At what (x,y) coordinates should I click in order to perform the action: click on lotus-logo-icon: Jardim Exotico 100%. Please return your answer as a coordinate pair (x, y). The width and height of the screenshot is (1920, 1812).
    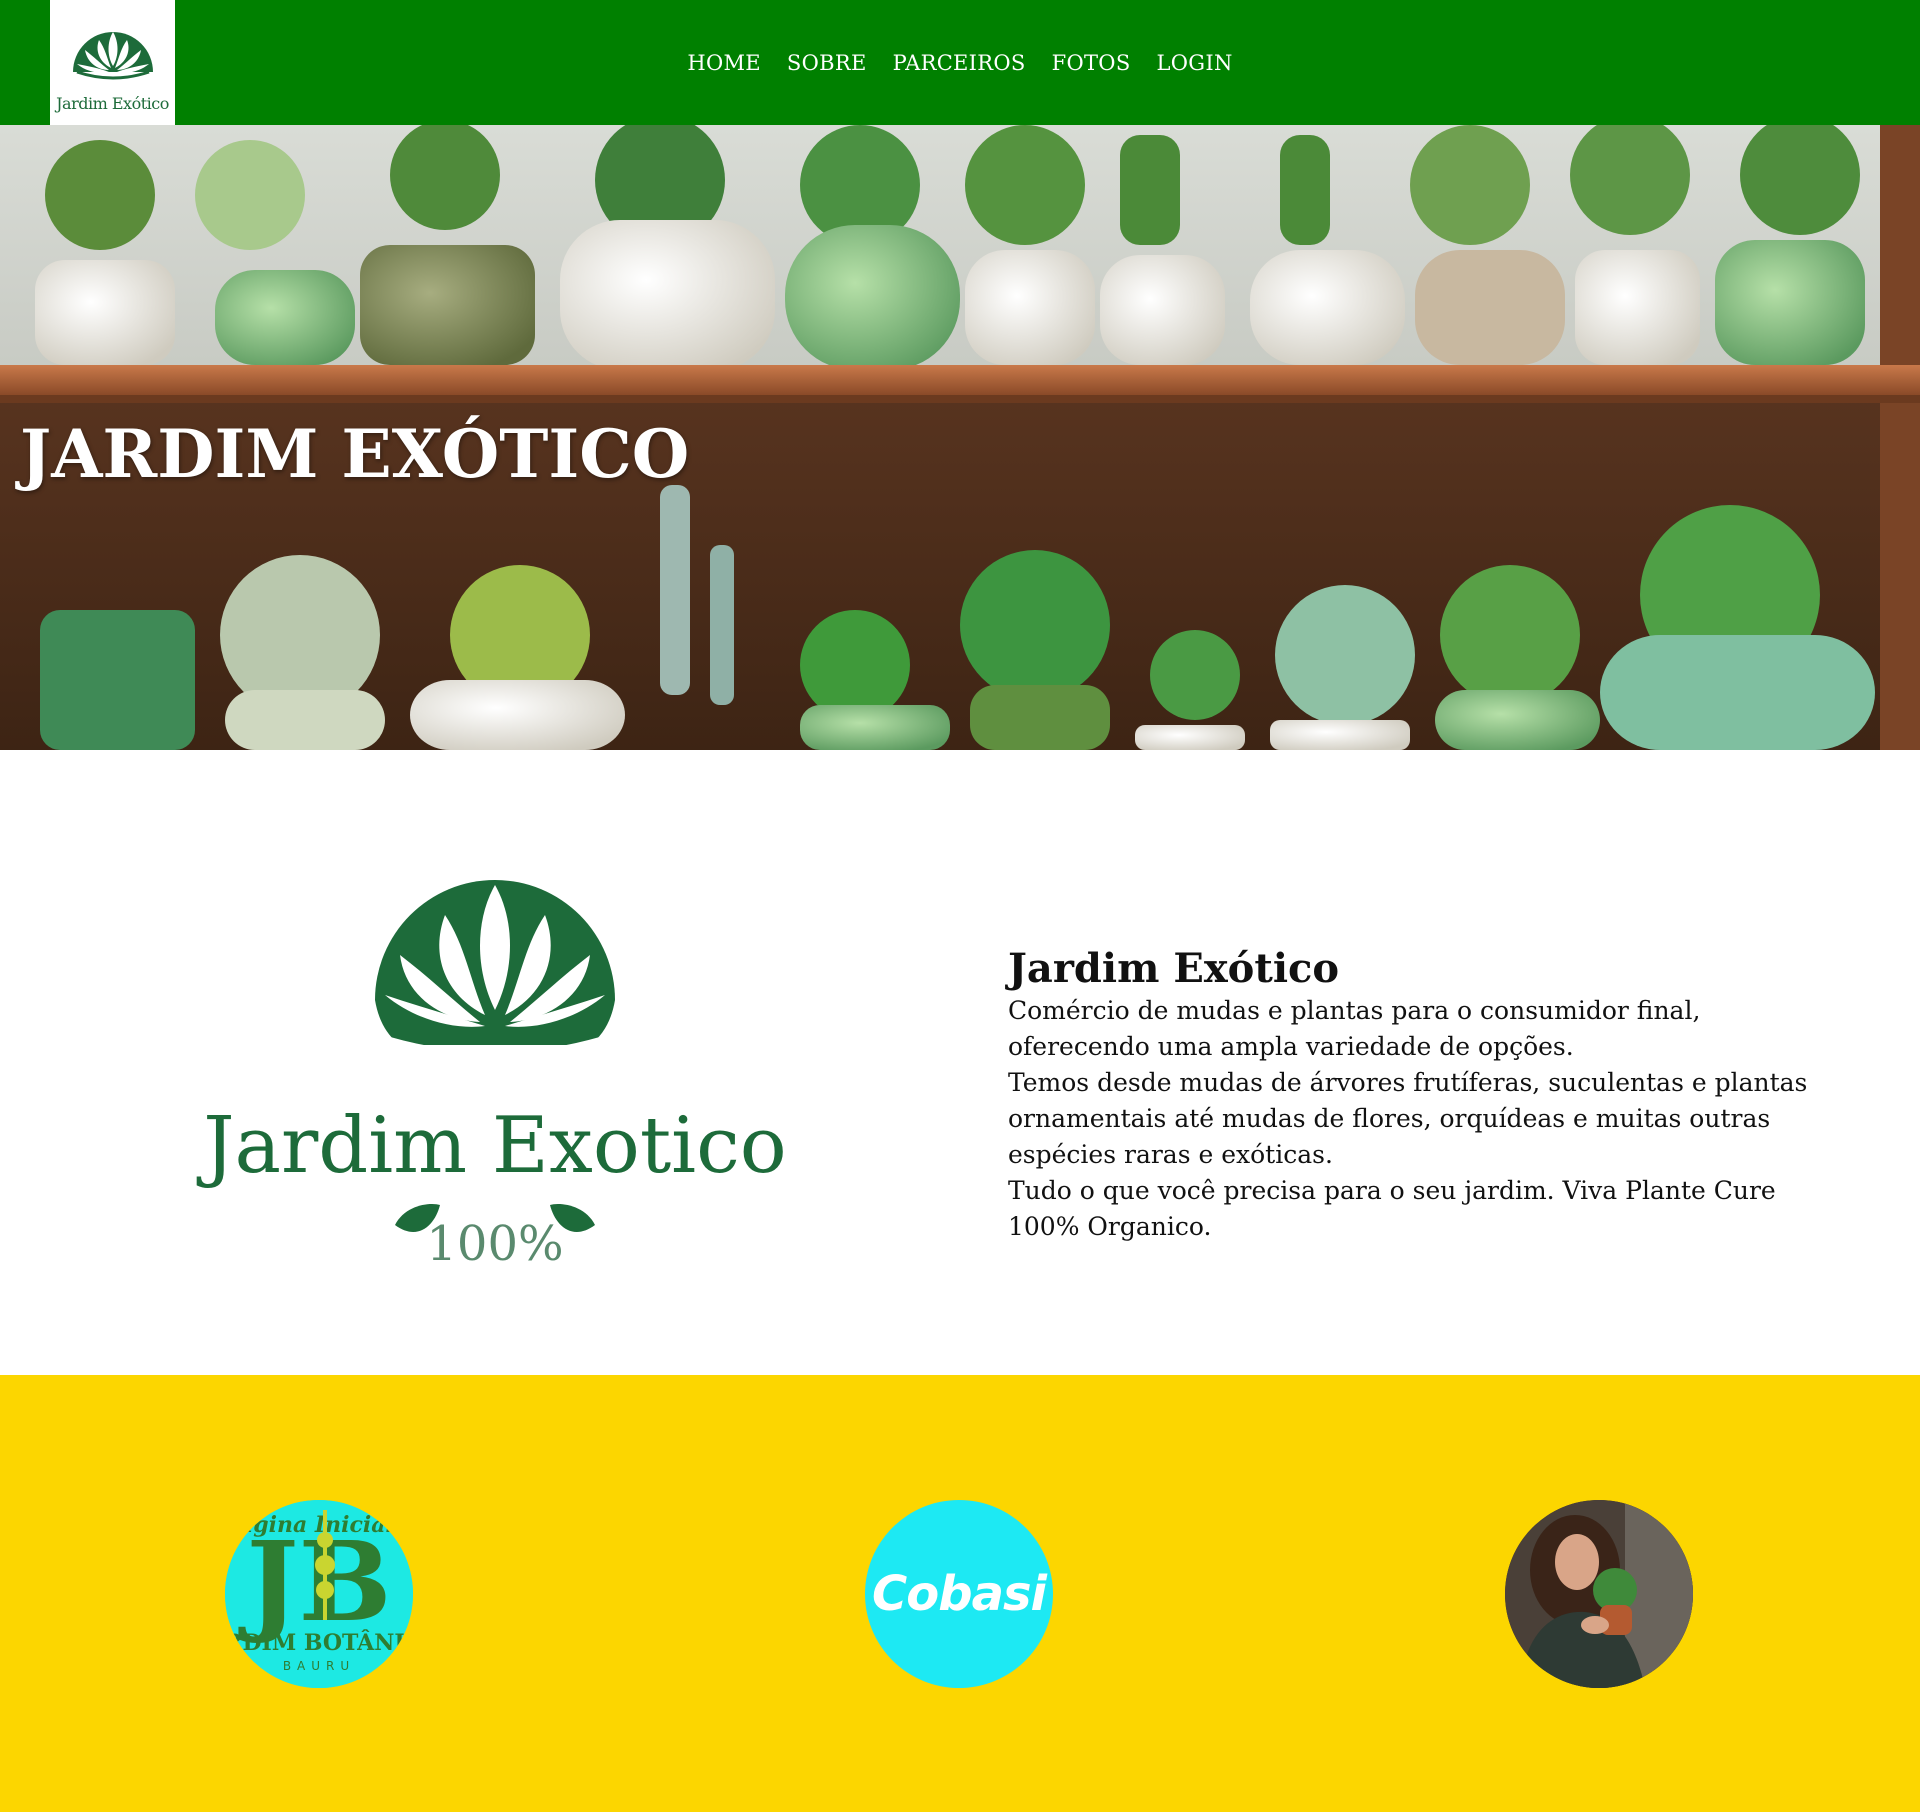
    Looking at the image, I should click on (491, 1075).